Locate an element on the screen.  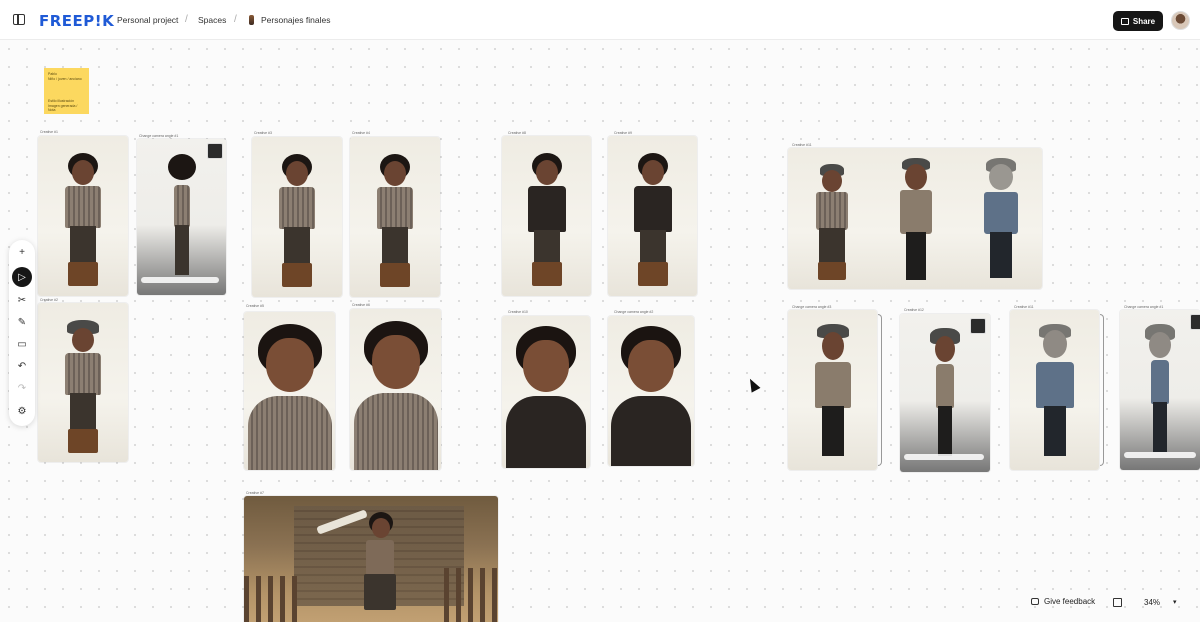
comment-icon: ▭ is located at coordinates (22, 344).